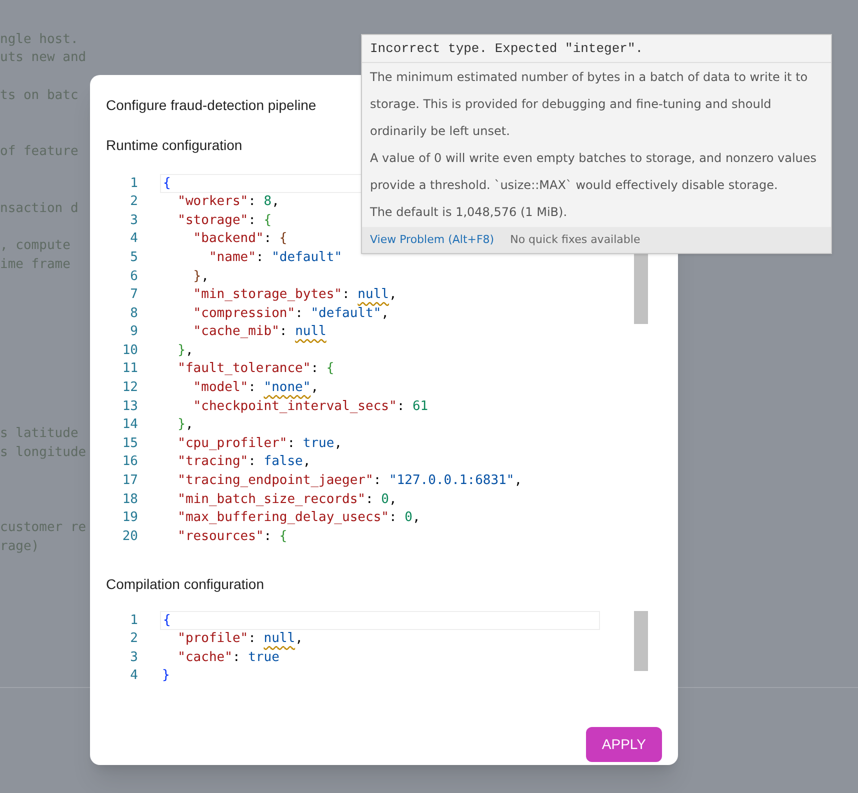  I want to click on code-token: "profile", so click(212, 639).